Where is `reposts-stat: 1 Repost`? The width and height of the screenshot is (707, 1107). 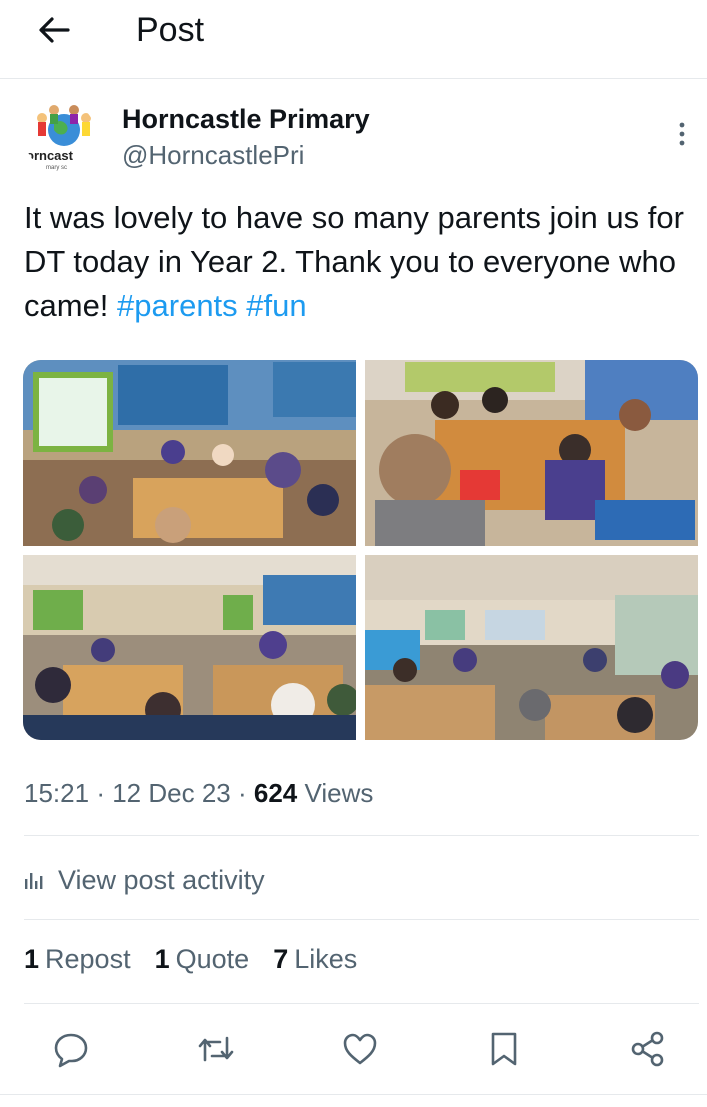 reposts-stat: 1 Repost is located at coordinates (77, 959).